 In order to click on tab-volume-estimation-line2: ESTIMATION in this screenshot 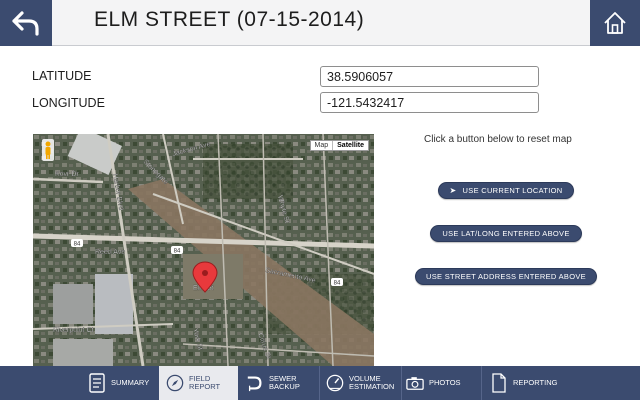, I will do `click(372, 386)`.